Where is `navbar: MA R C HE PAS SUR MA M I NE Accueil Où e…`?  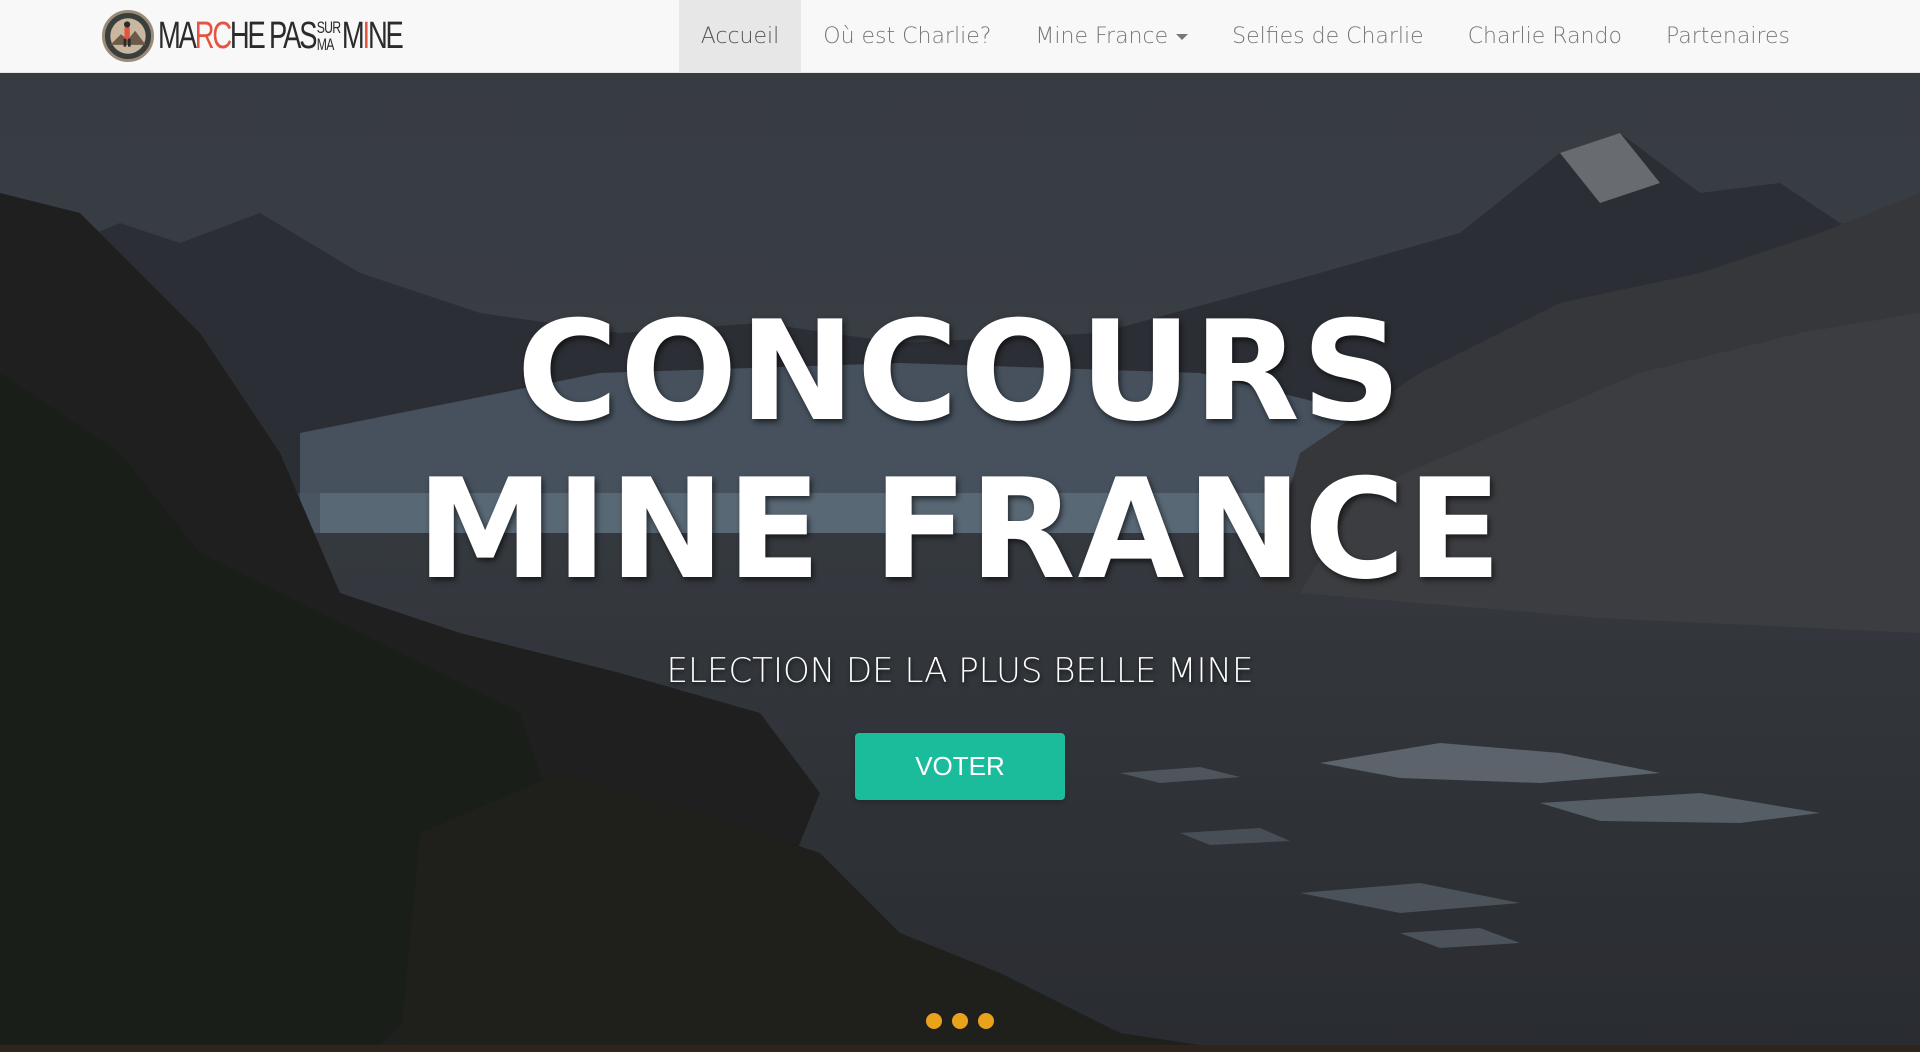
navbar: MA R C HE PAS SUR MA M I NE Accueil Où e… is located at coordinates (960, 36).